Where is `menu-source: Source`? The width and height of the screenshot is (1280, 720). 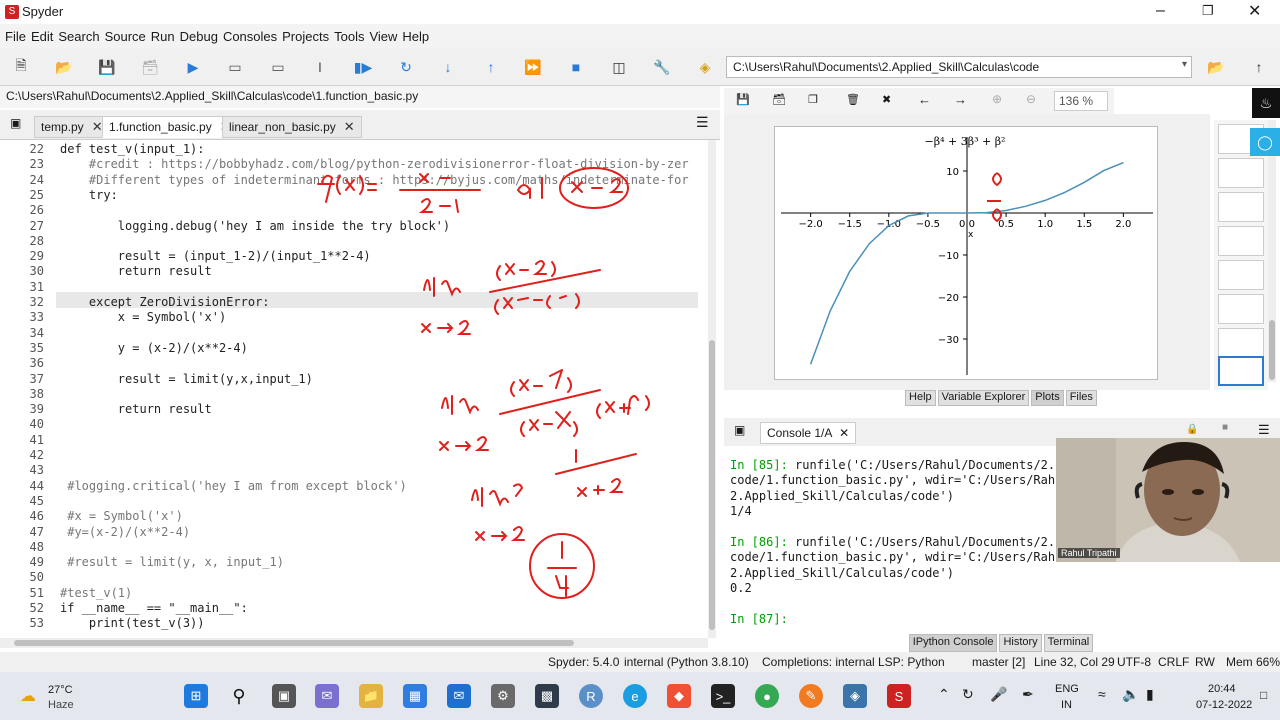
menu-source: Source is located at coordinates (125, 36).